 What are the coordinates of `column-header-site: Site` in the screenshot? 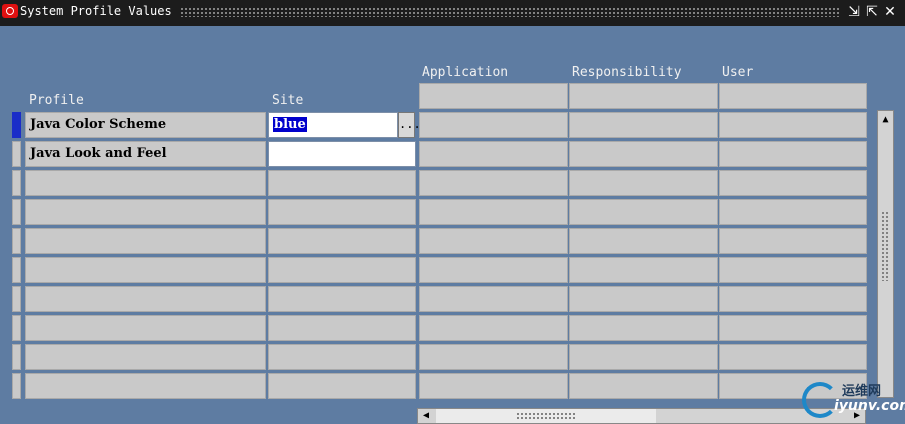 It's located at (288, 100).